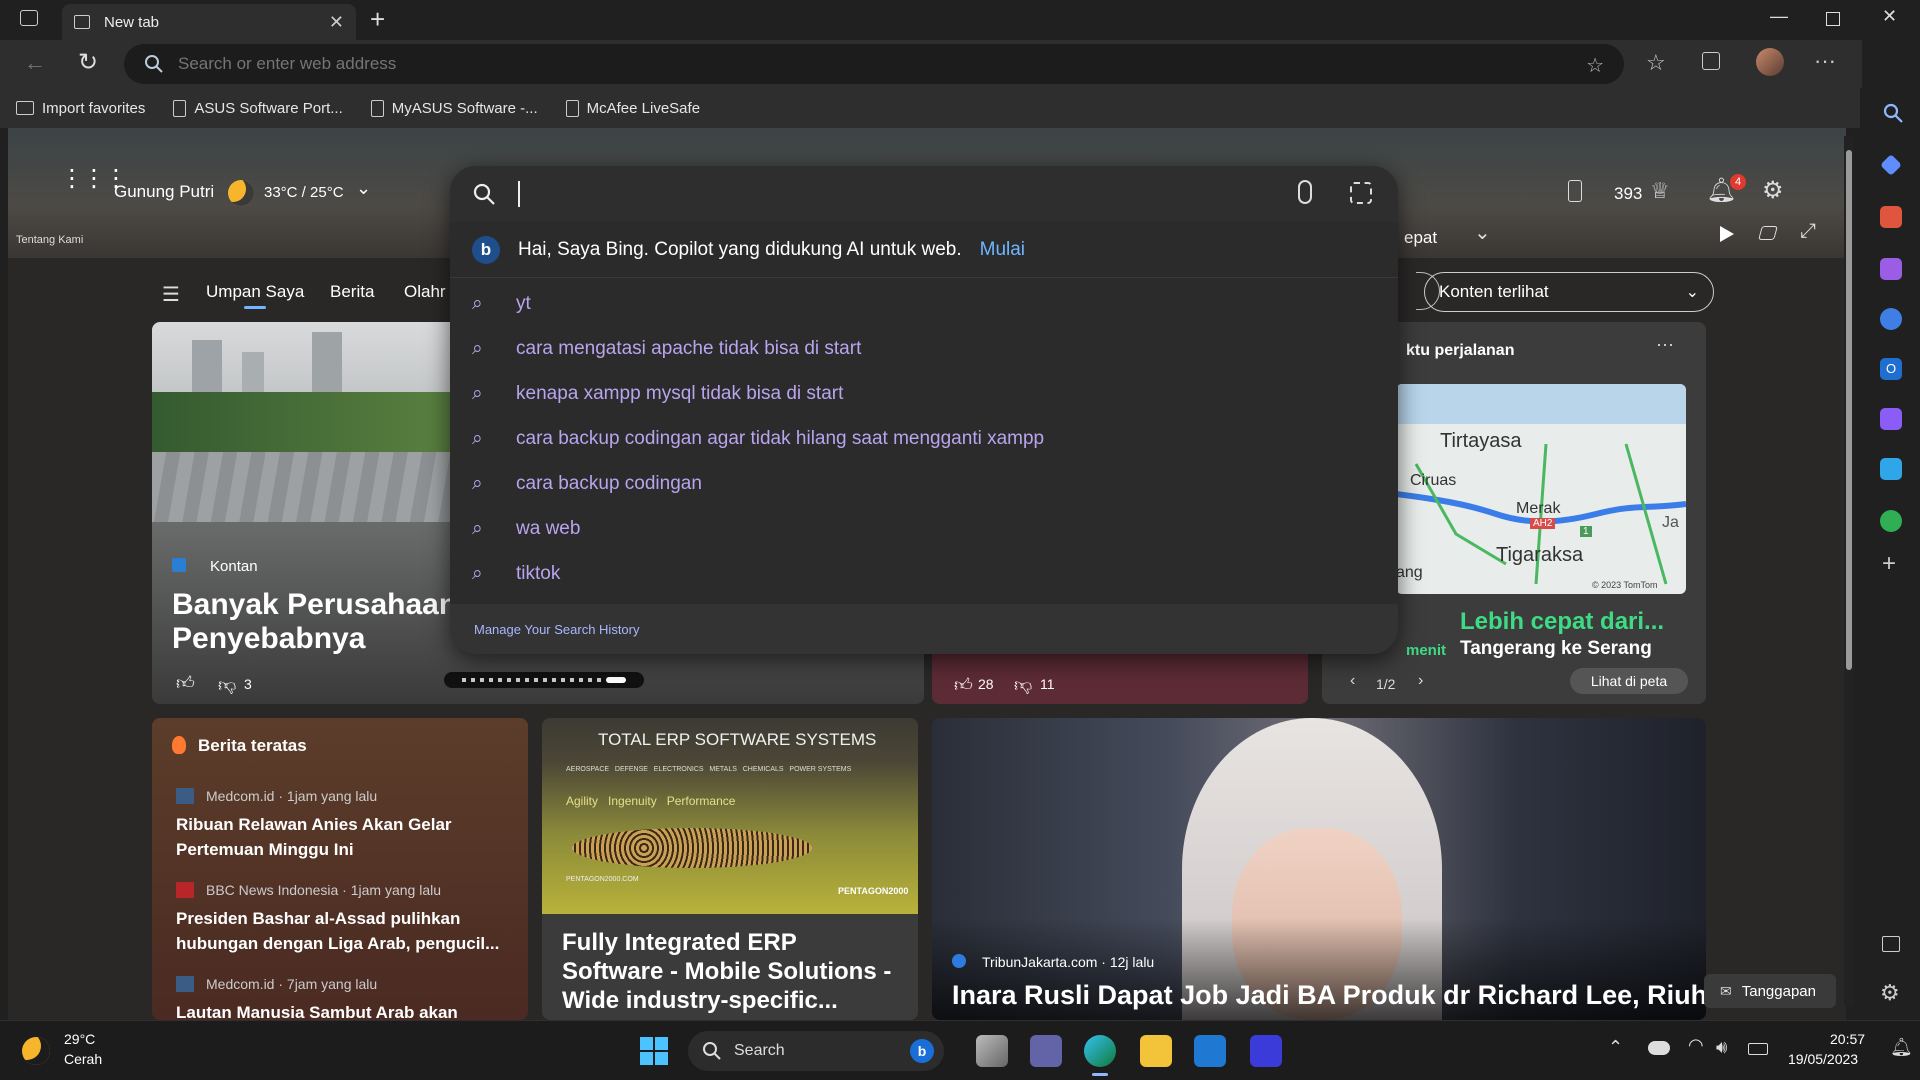 This screenshot has width=1920, height=1080. I want to click on sidebar-settings-icon: ⚙, so click(1890, 993).